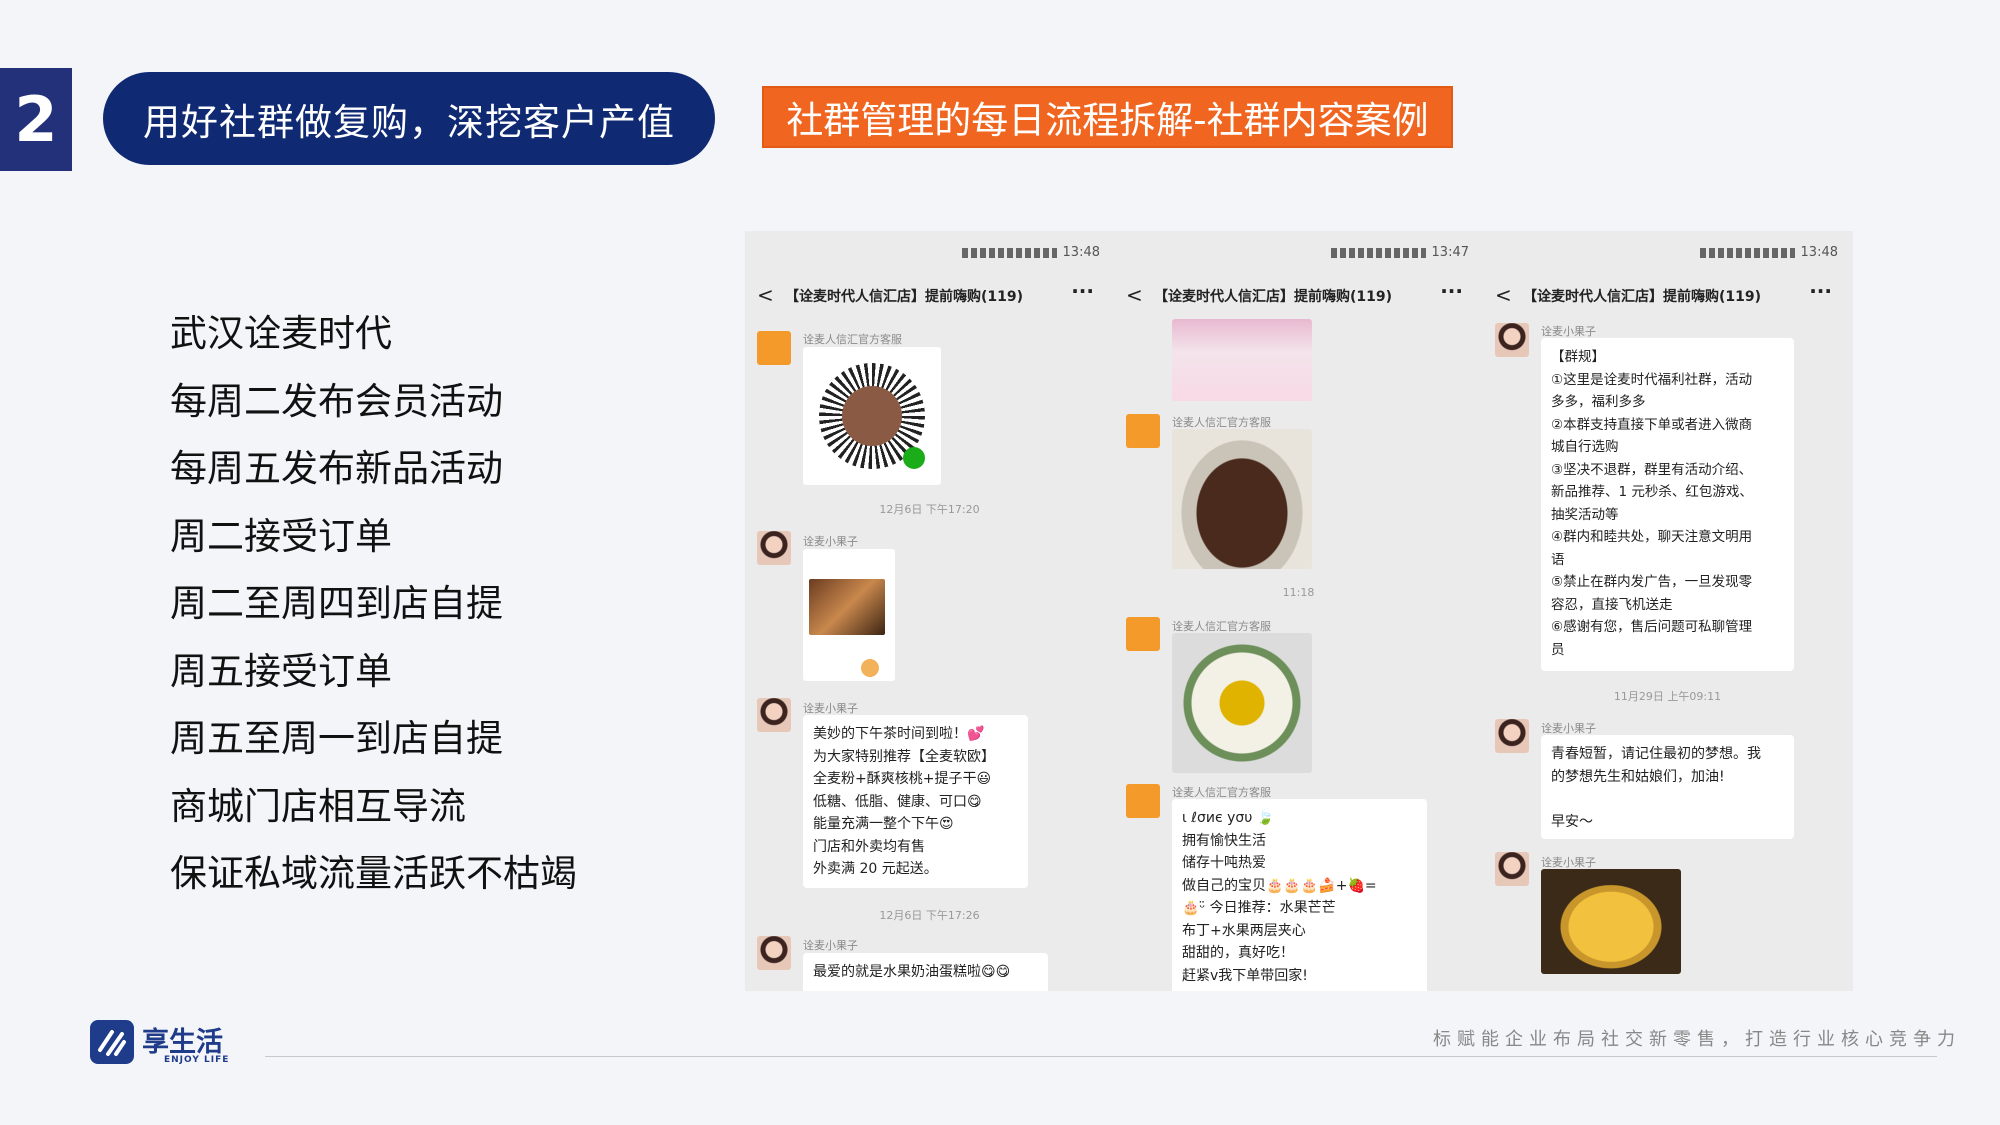  Describe the element at coordinates (112, 1042) in the screenshot. I see `brand-logo-icon` at that location.